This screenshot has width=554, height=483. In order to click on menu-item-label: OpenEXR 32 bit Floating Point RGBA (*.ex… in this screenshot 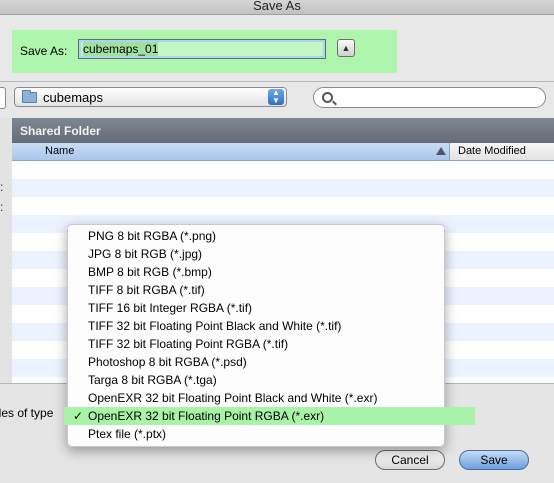, I will do `click(206, 416)`.